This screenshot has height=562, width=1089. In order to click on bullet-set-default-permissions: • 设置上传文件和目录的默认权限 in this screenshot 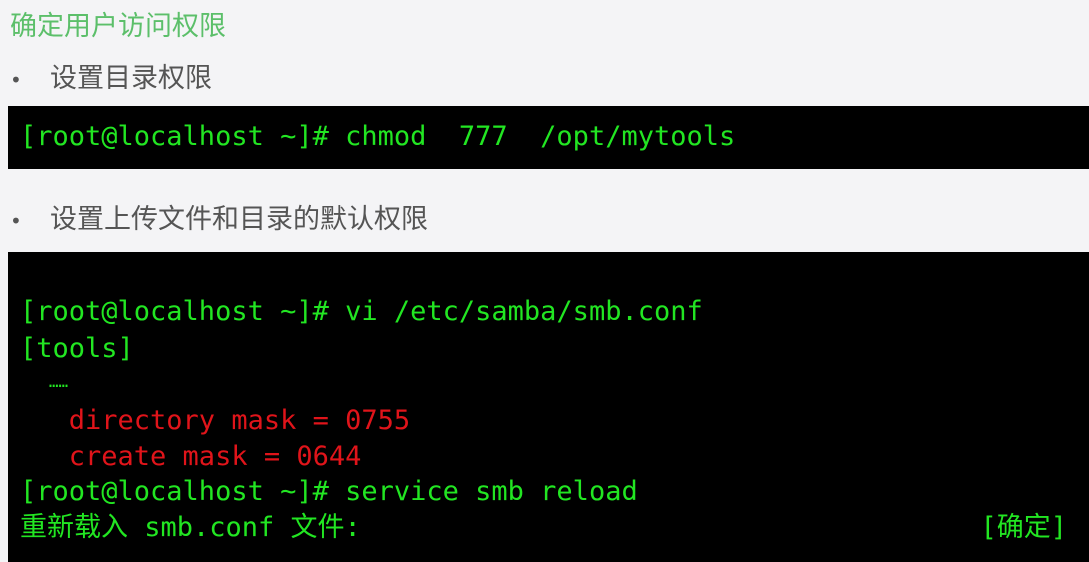, I will do `click(219, 216)`.